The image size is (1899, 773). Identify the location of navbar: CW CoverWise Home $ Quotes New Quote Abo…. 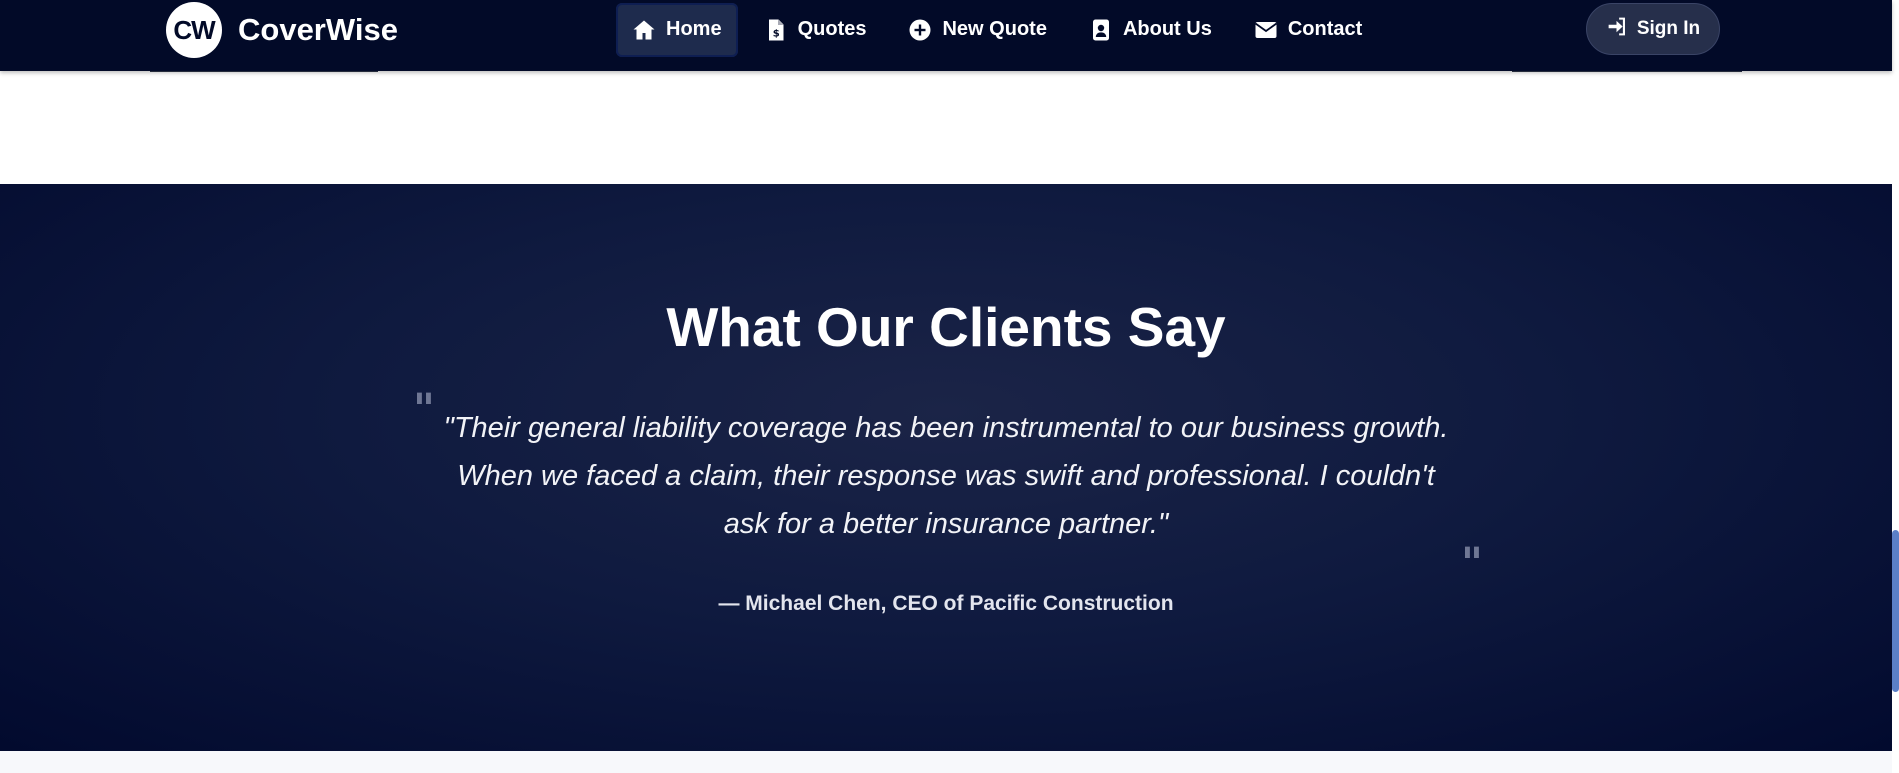
(946, 35).